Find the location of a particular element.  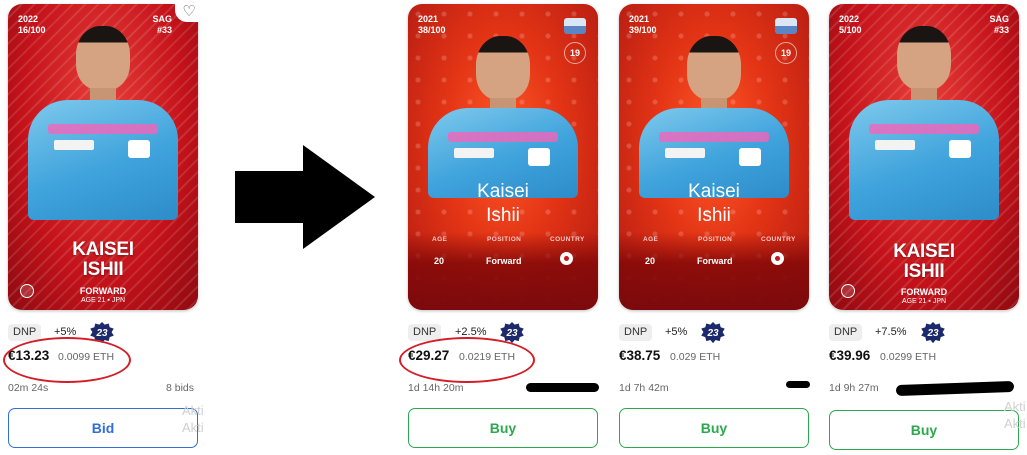

time-left: 1d 14h 20m is located at coordinates (436, 388).